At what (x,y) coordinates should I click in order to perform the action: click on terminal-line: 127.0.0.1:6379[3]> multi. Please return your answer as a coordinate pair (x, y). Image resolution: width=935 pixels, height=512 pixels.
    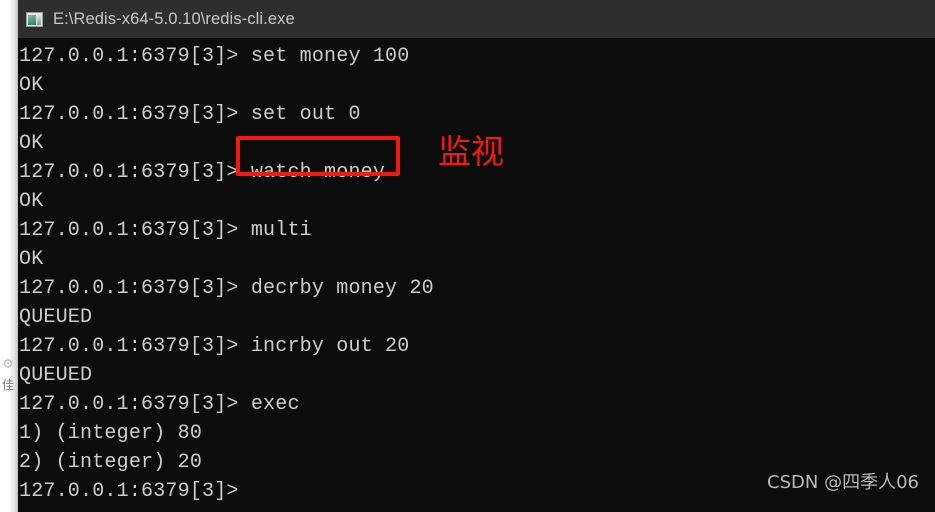
    Looking at the image, I should click on (165, 230).